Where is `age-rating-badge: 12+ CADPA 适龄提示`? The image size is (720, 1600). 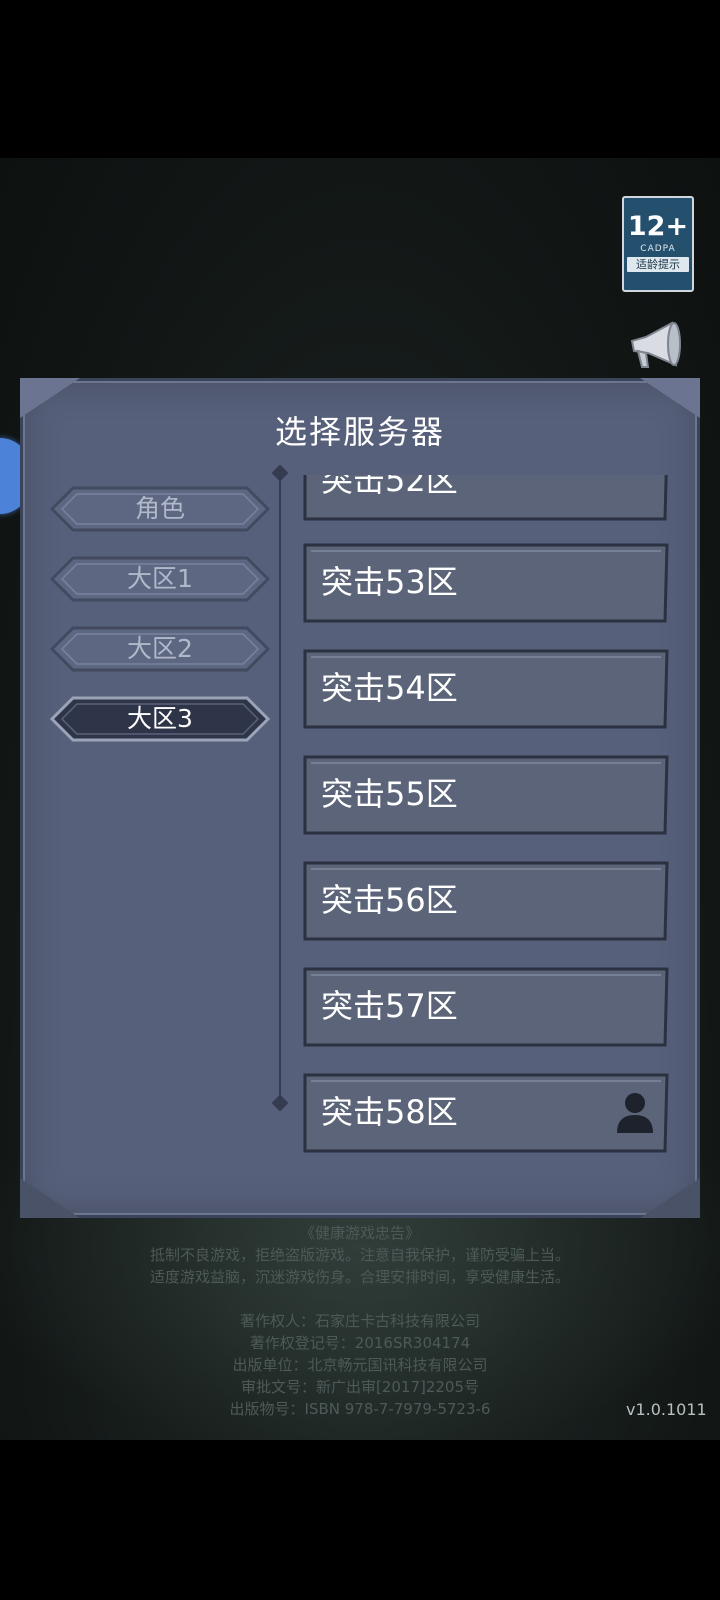 age-rating-badge: 12+ CADPA 适龄提示 is located at coordinates (658, 244).